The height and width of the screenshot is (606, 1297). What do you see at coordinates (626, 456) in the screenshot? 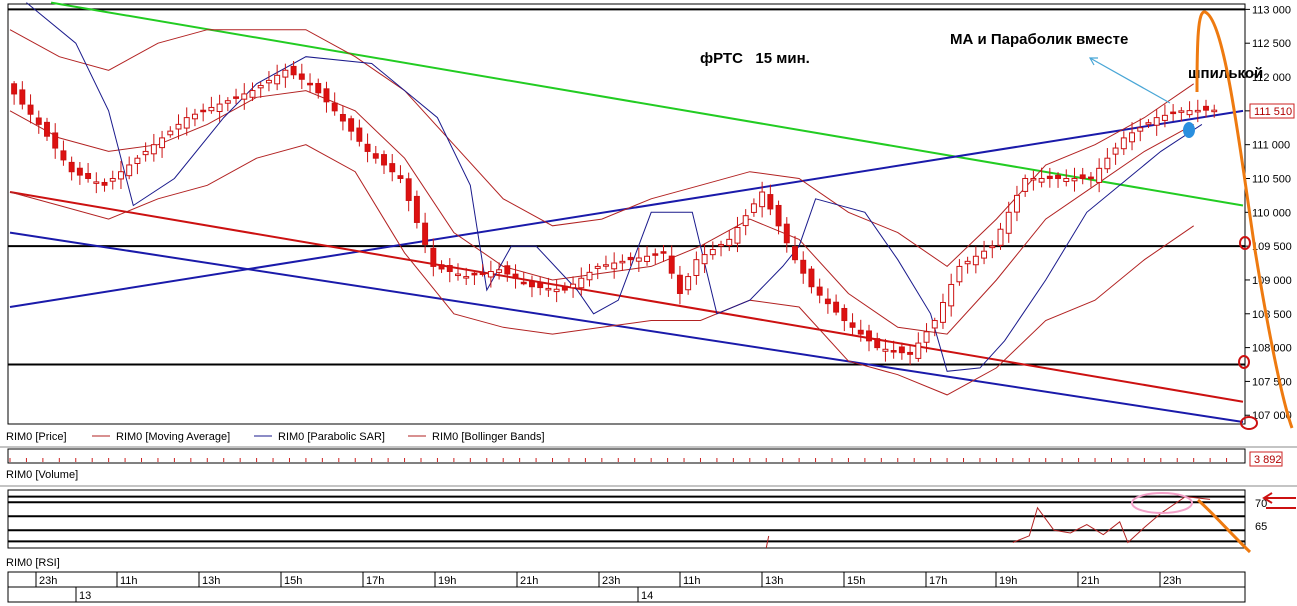
I see `volume-plot-frame` at bounding box center [626, 456].